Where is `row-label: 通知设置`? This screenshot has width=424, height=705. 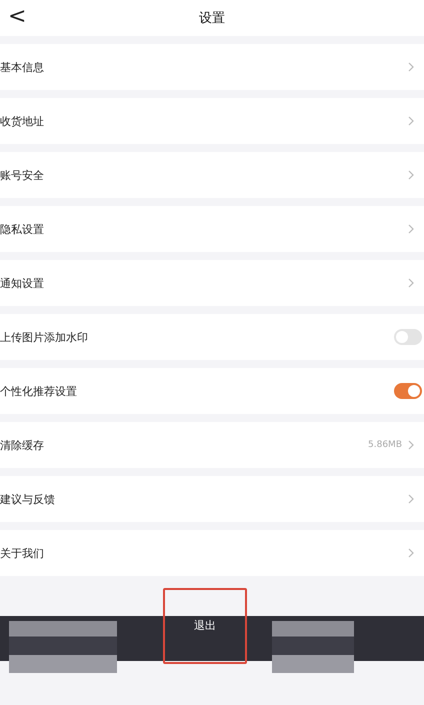
row-label: 通知设置 is located at coordinates (22, 283).